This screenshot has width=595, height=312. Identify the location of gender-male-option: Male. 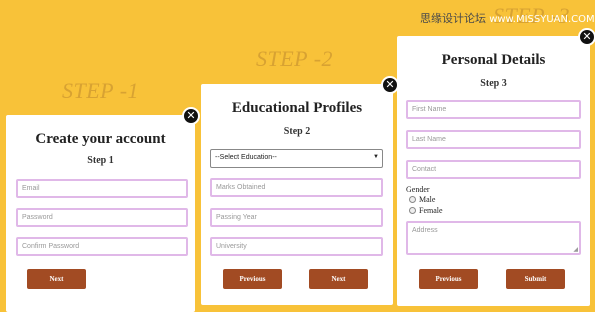
(422, 199).